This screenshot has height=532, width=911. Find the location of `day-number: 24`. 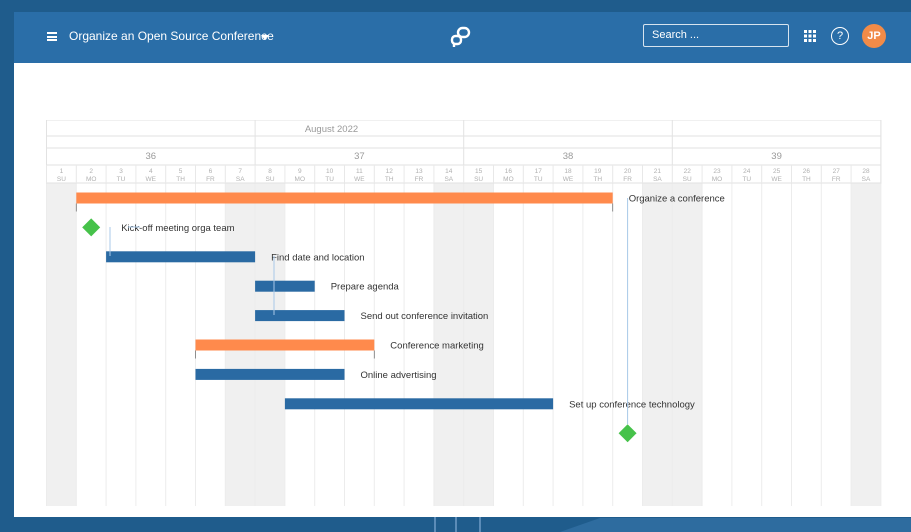

day-number: 24 is located at coordinates (747, 171).